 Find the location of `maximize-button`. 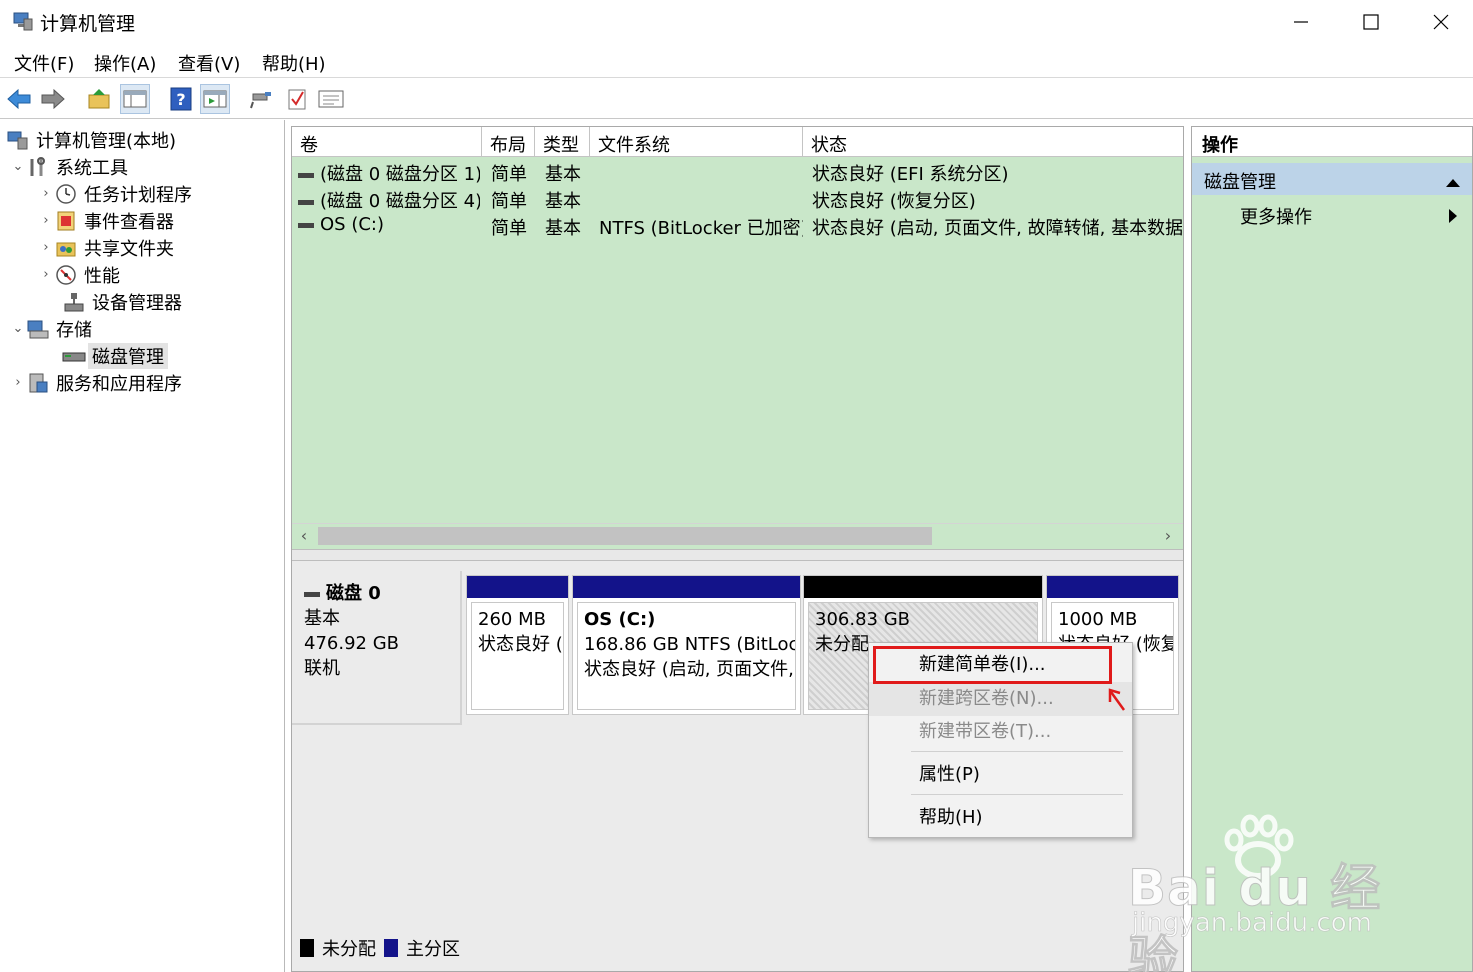

maximize-button is located at coordinates (1371, 22).